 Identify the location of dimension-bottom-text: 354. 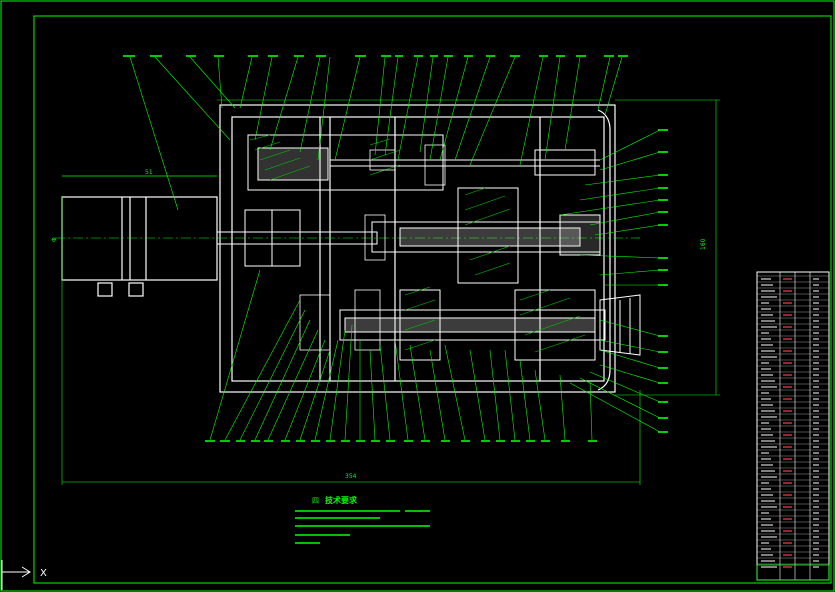
(351, 476).